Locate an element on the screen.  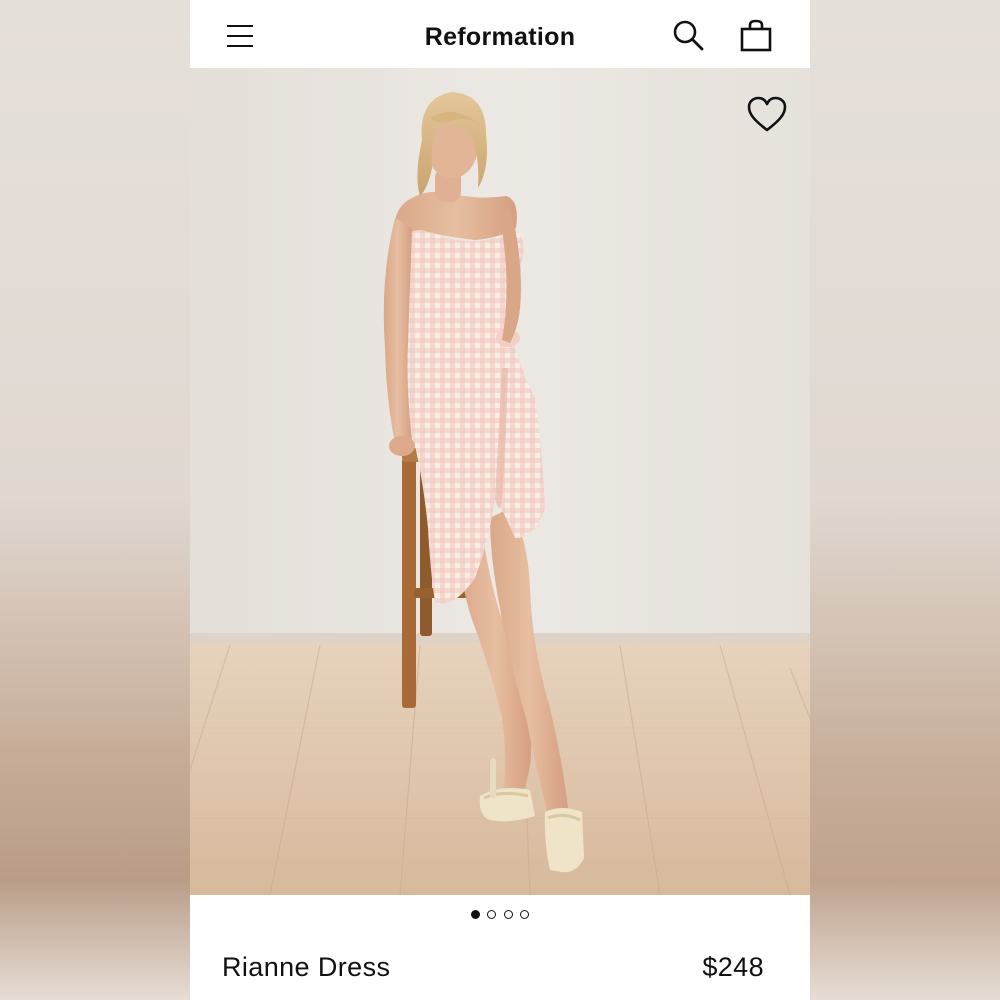
heart-outline-icon is located at coordinates (767, 115).